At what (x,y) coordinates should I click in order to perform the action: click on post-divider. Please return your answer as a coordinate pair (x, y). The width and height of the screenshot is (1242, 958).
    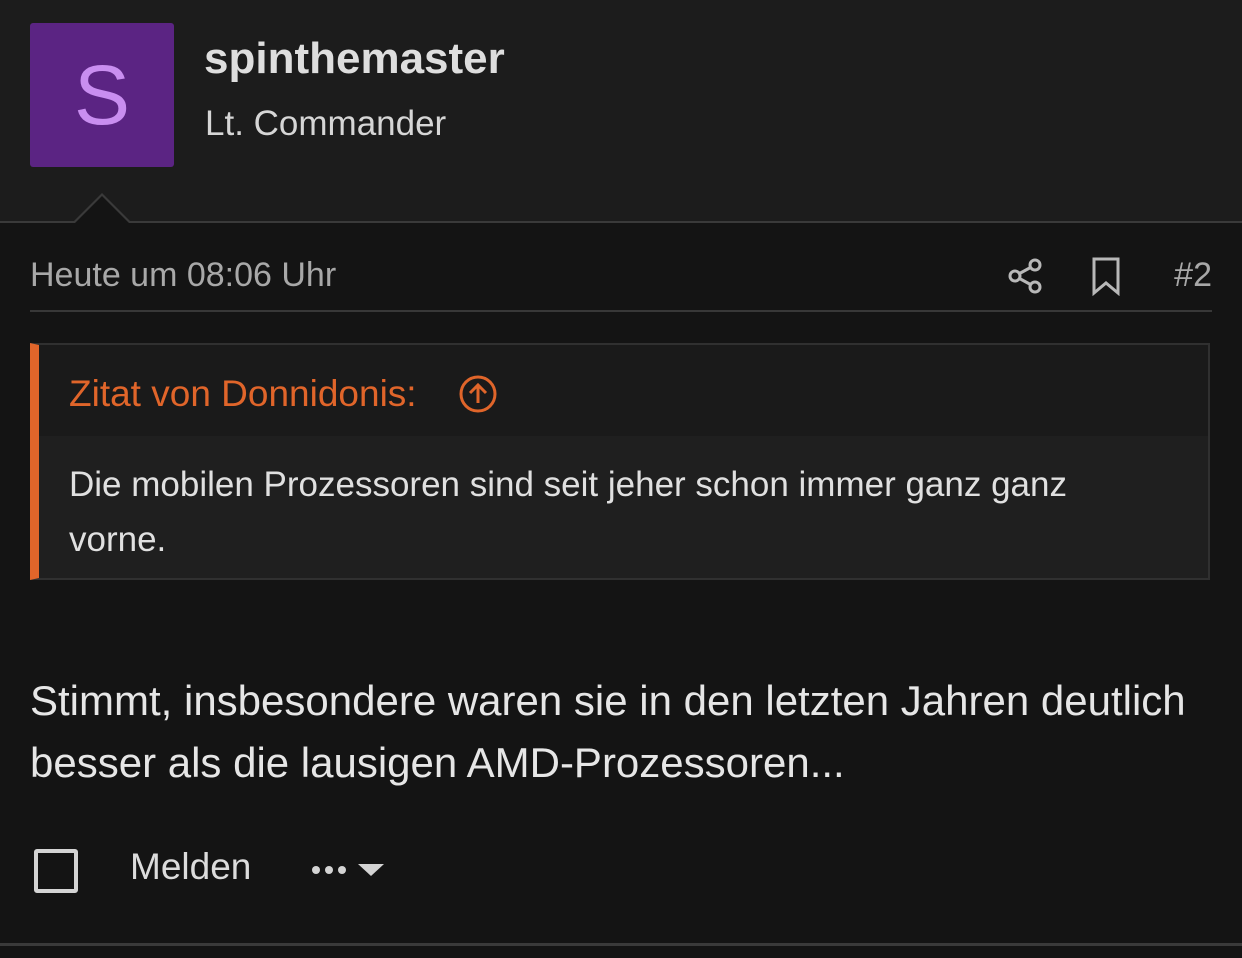
    Looking at the image, I should click on (621, 944).